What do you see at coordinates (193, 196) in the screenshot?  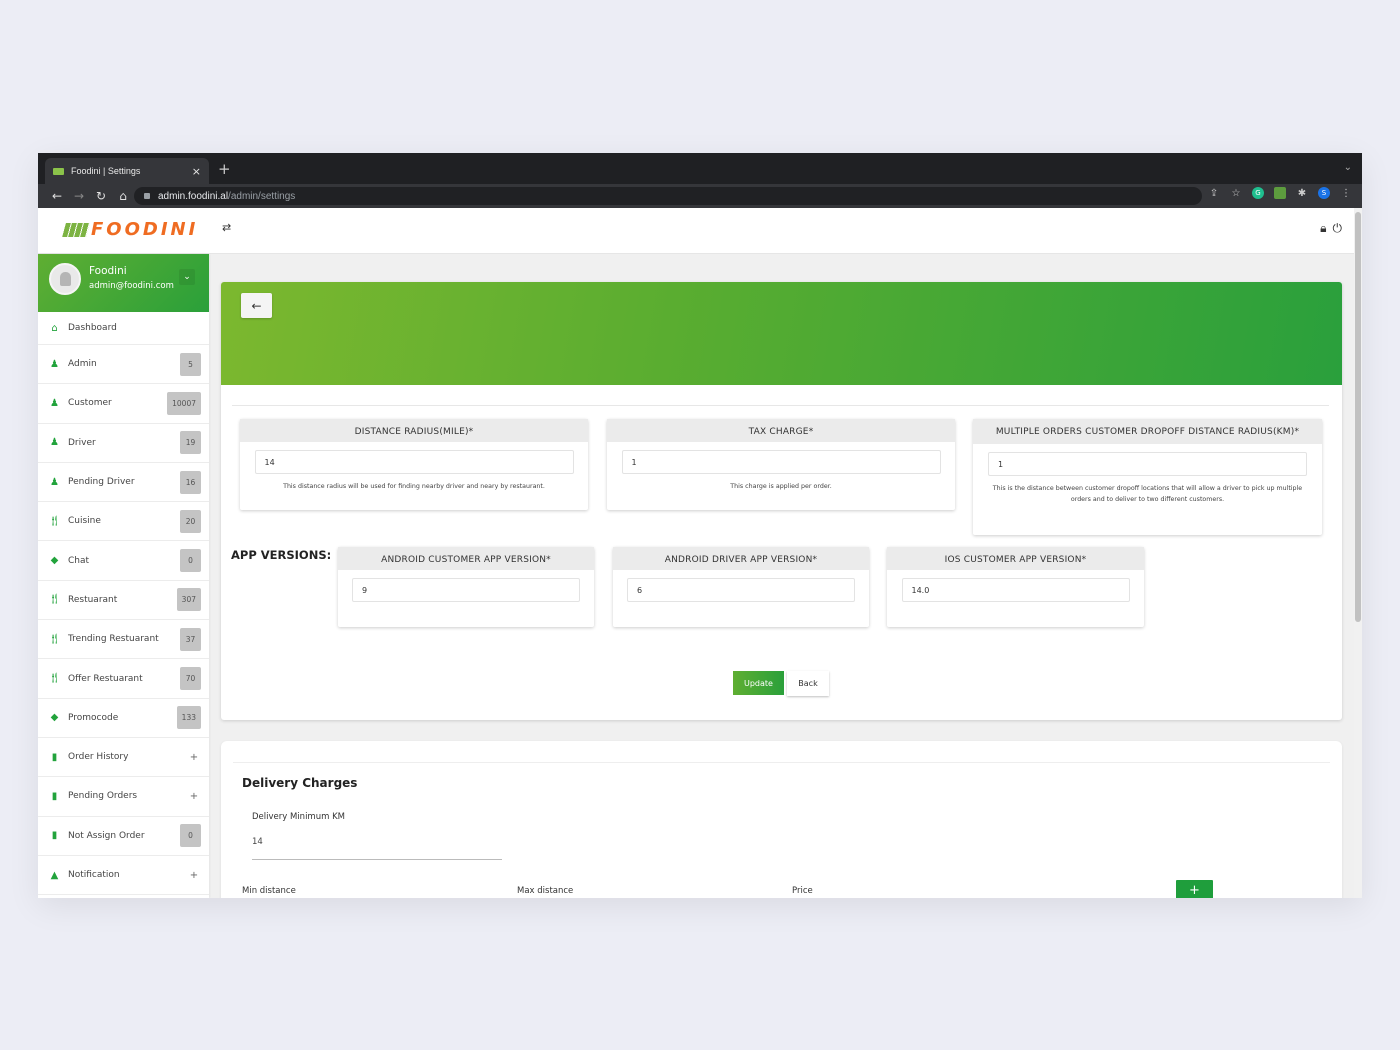 I see `url-host: admin.foodini.al` at bounding box center [193, 196].